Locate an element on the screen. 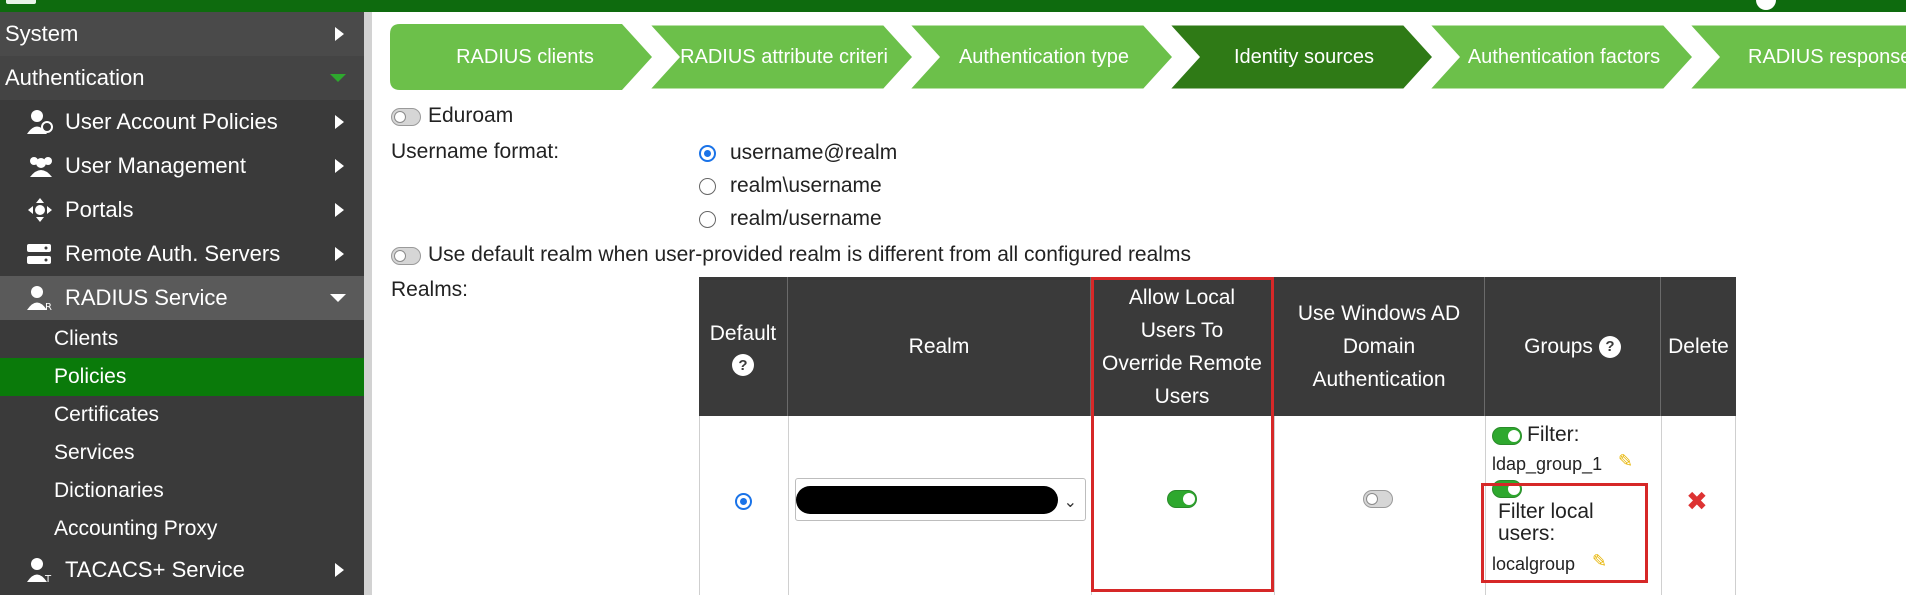 The height and width of the screenshot is (595, 1906). sidebar-item-tacacs-service: T TACACS+ Service is located at coordinates (182, 570).